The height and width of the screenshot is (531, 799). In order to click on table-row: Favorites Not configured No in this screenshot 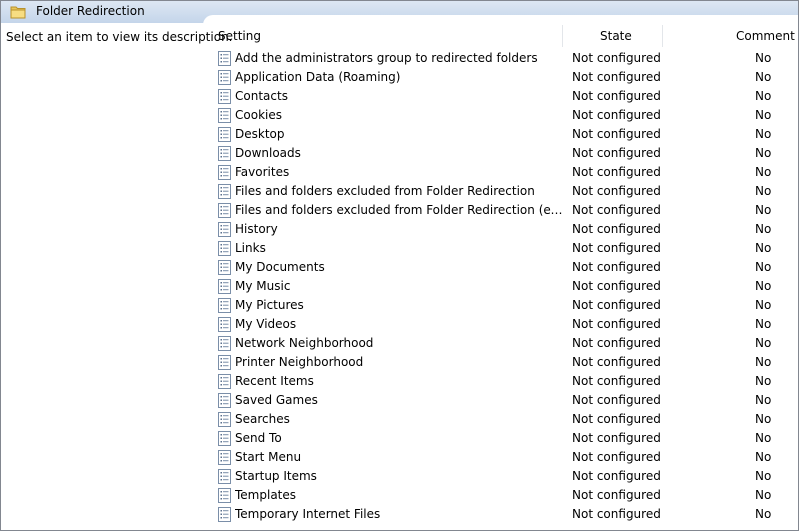, I will do `click(507, 172)`.